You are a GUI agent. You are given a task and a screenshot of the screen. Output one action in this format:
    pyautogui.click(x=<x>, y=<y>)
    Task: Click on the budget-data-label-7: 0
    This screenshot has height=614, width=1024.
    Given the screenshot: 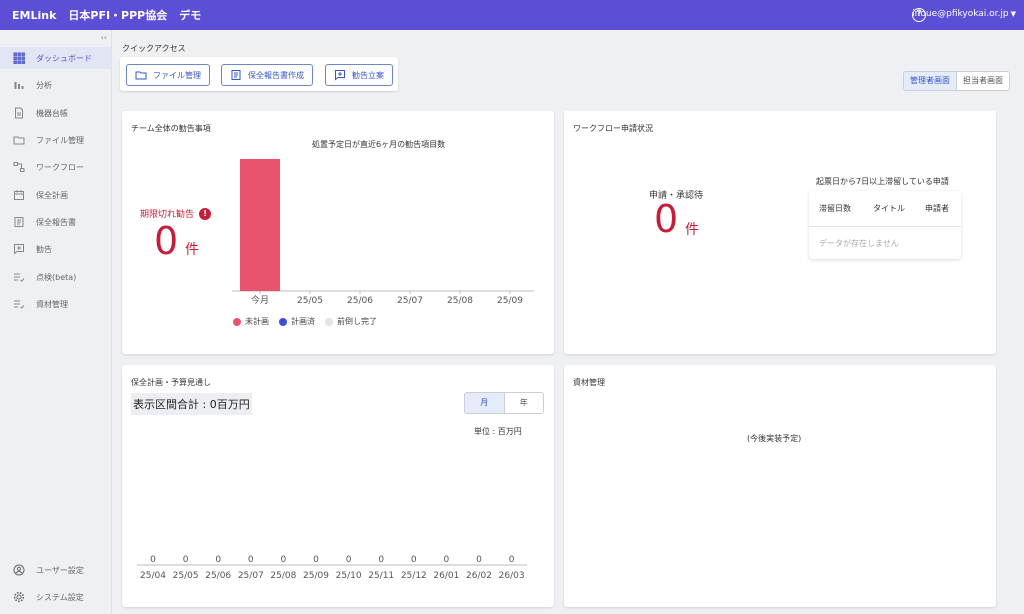 What is the action you would take?
    pyautogui.click(x=381, y=560)
    